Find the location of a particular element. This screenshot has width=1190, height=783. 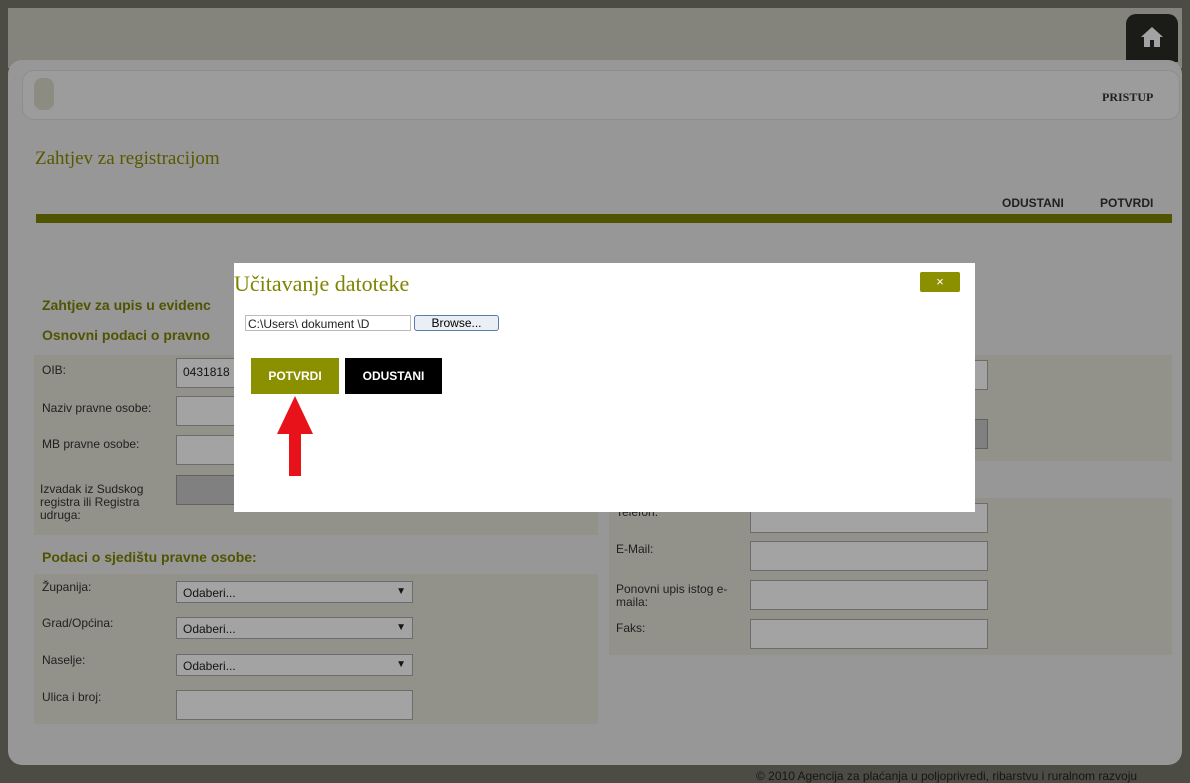

file-path-input: C:\Users\ dokument \D is located at coordinates (328, 323).